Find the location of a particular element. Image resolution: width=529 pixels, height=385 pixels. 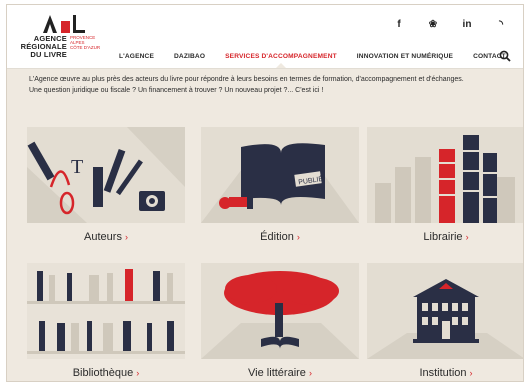

edition-illustration: PUBLIÉ is located at coordinates (280, 175).